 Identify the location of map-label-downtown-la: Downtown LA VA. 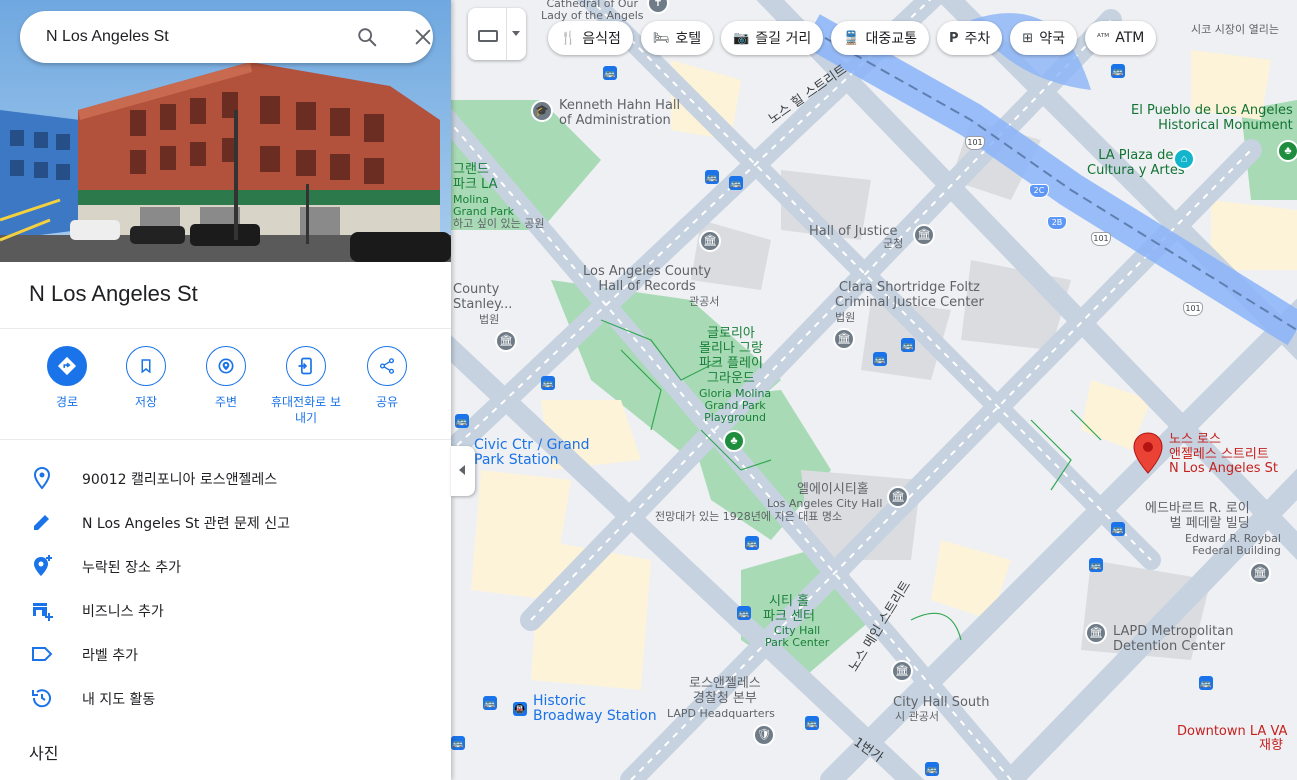
(1232, 731).